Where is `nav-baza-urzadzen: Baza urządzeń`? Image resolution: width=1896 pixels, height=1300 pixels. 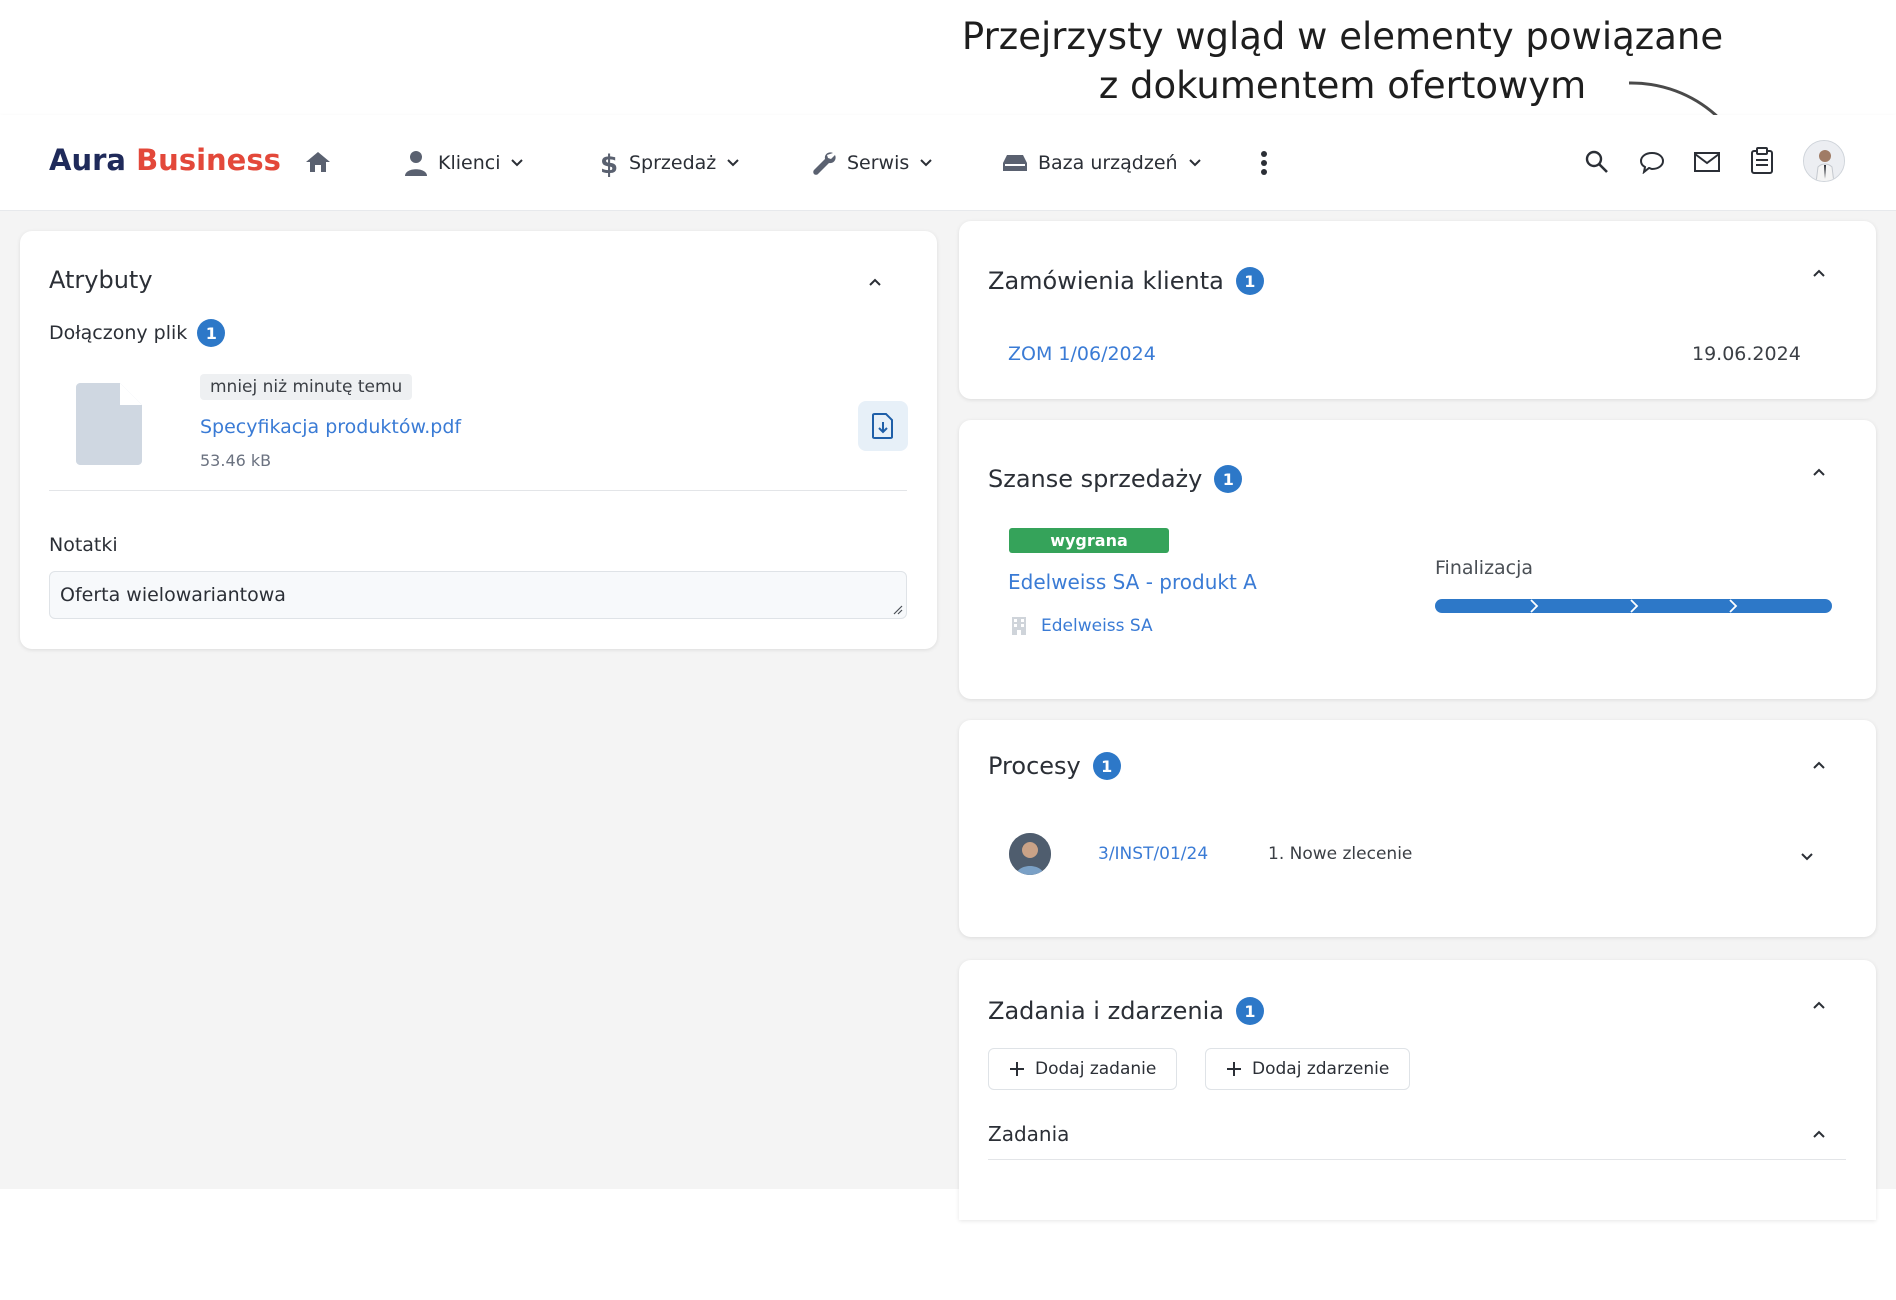
nav-baza-urzadzen: Baza urządzeń is located at coordinates (1102, 163).